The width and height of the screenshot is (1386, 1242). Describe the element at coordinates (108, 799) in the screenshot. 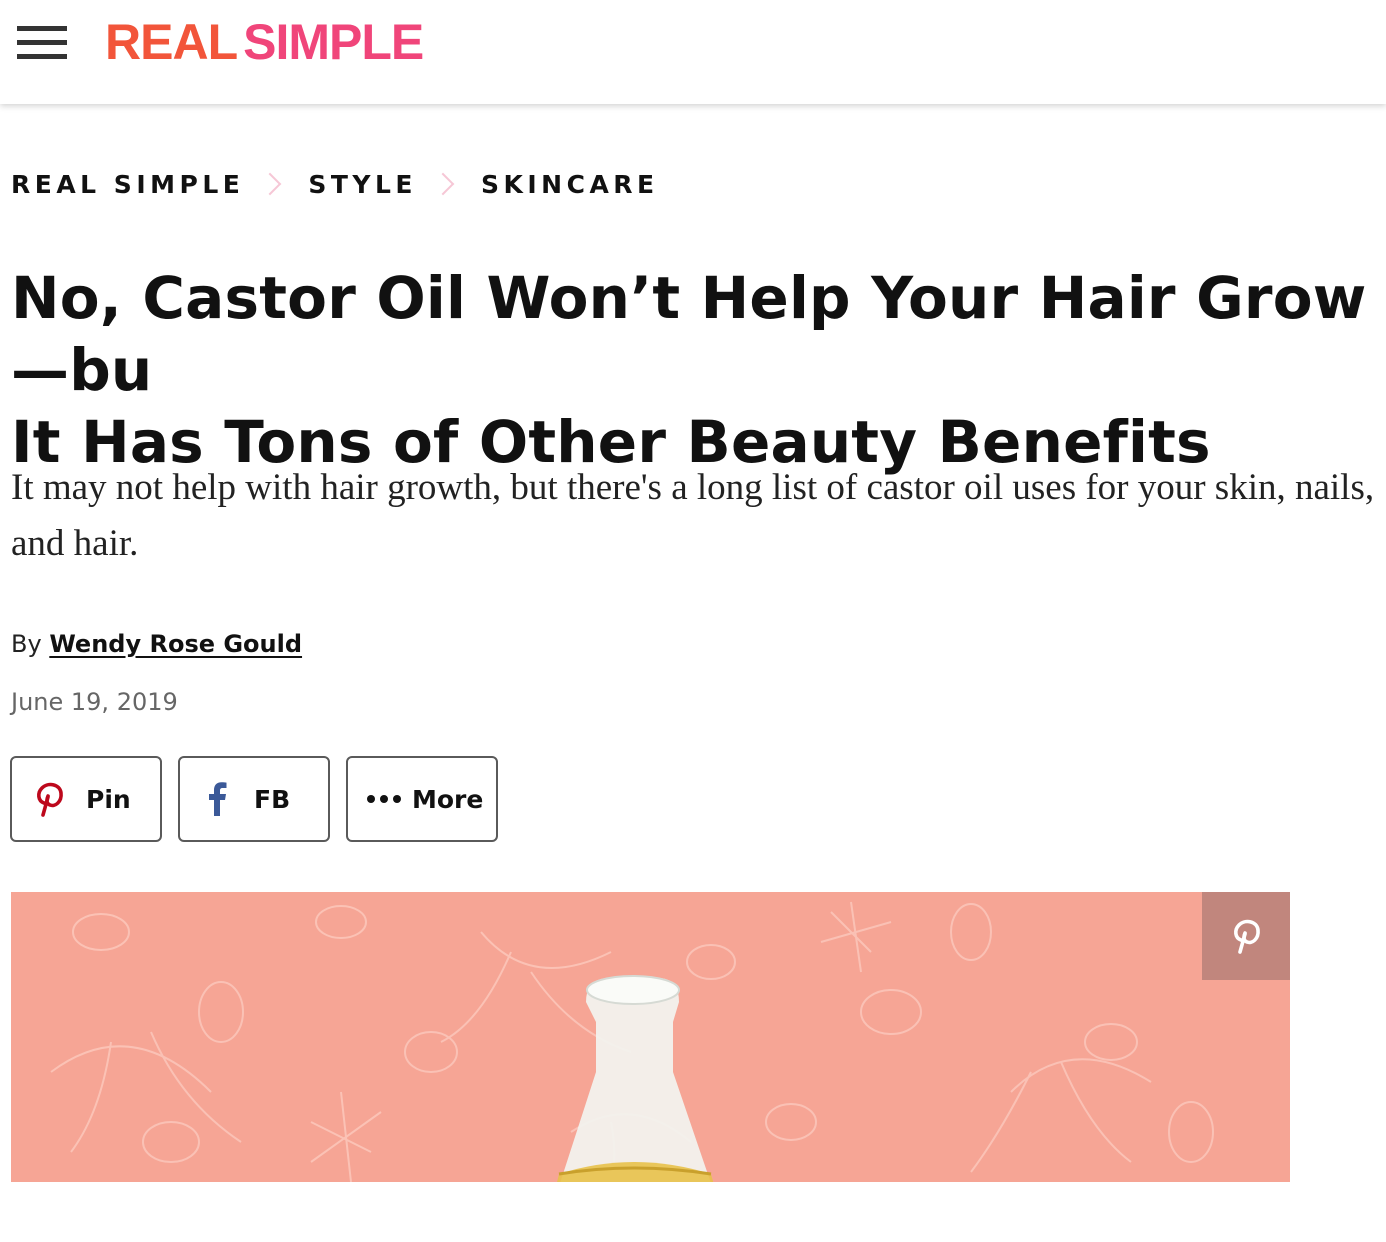

I see `pin-label: Pin` at that location.